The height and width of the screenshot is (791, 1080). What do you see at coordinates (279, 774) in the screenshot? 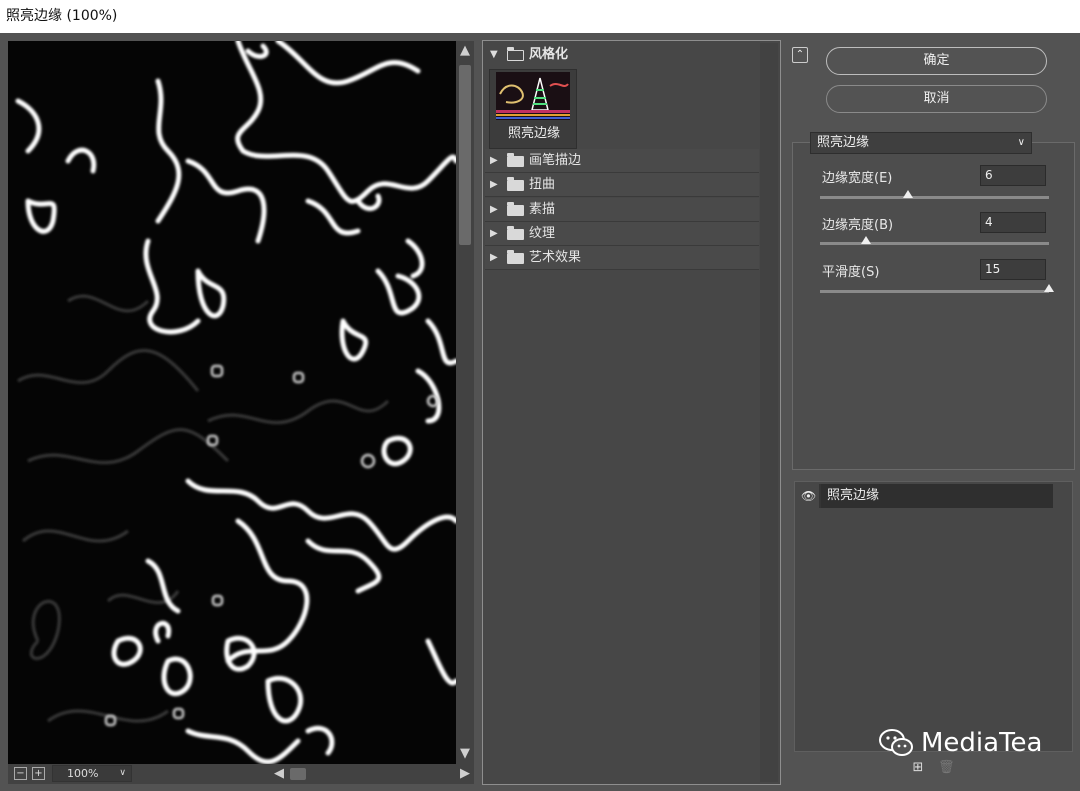
I see `scroll-left-icon: ◀` at bounding box center [279, 774].